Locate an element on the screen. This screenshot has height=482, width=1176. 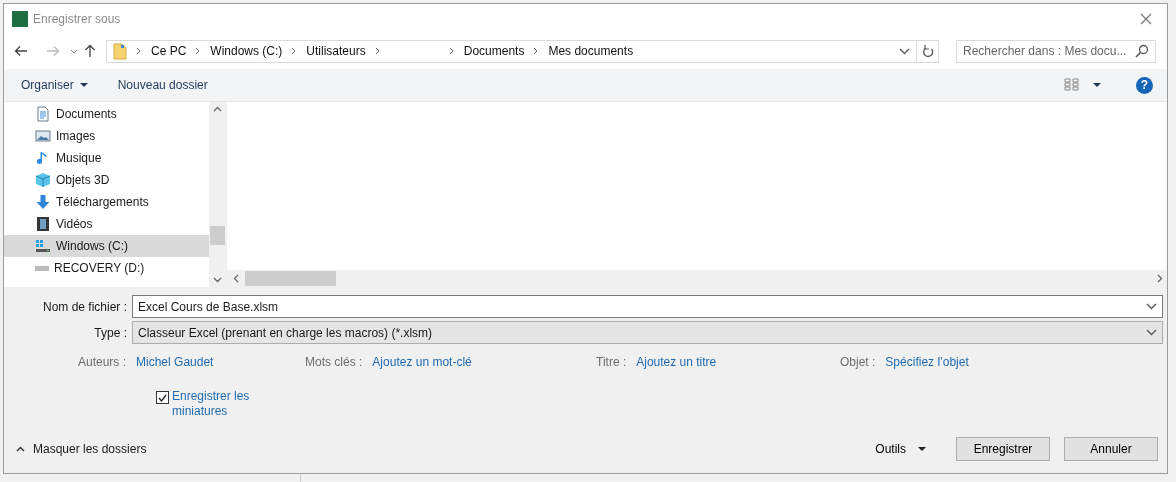
film-icon is located at coordinates (43, 224).